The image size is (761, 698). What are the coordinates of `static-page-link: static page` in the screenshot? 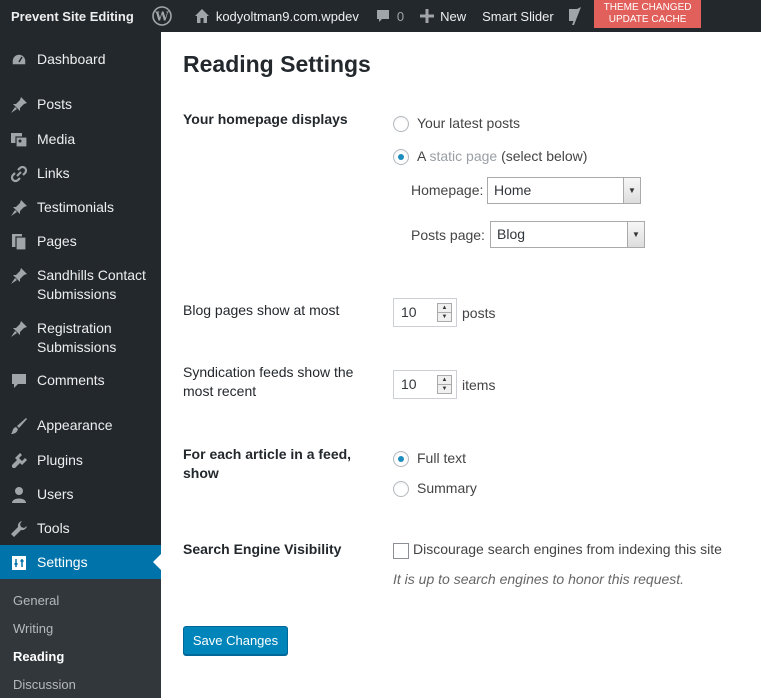 It's located at (463, 156).